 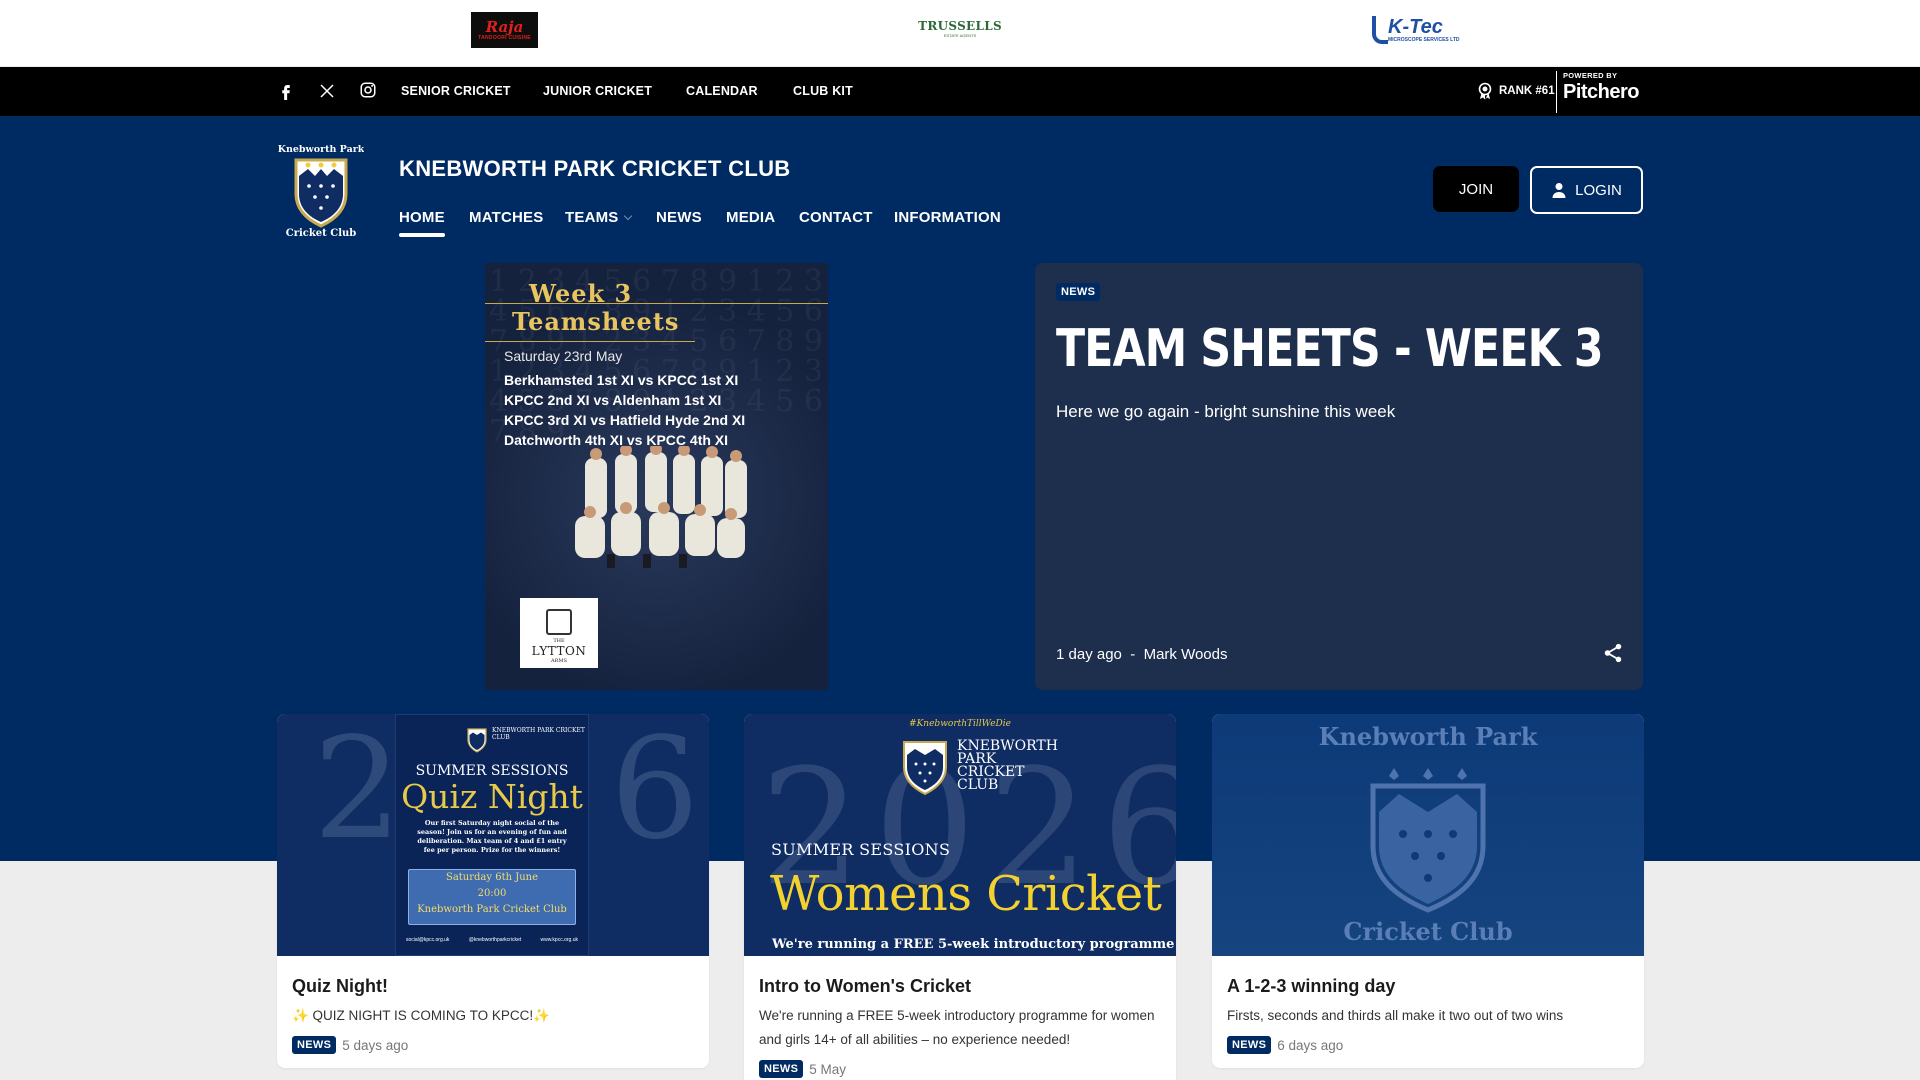 I want to click on nav-home: HOME, so click(x=422, y=223).